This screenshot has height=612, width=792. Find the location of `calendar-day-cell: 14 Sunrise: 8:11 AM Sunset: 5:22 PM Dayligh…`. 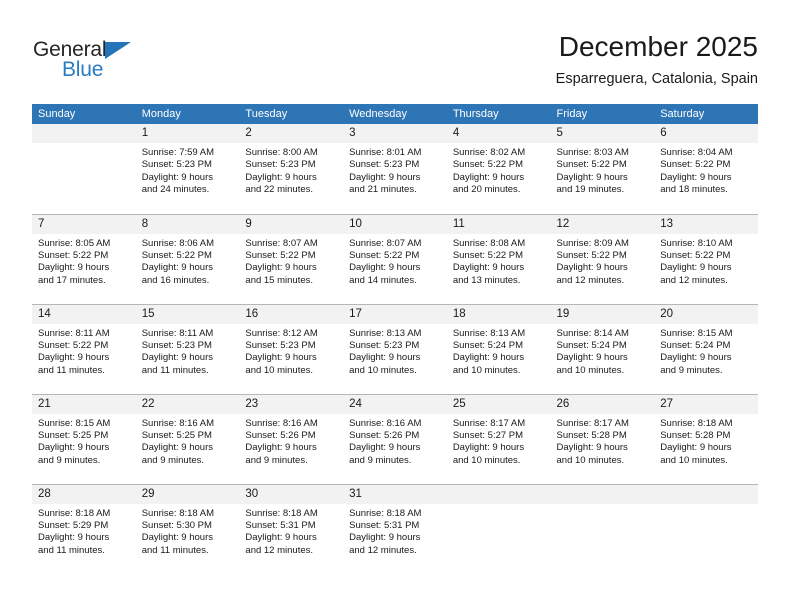

calendar-day-cell: 14 Sunrise: 8:11 AM Sunset: 5:22 PM Dayligh… is located at coordinates (84, 348).